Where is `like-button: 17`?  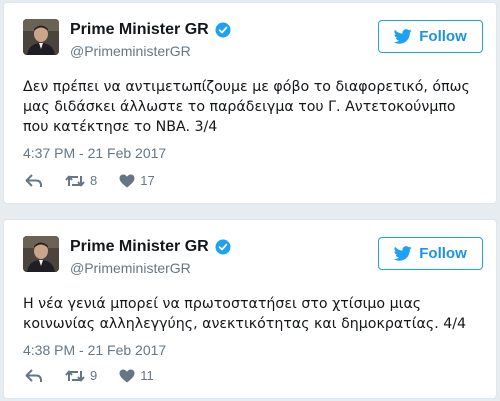 like-button: 17 is located at coordinates (137, 180).